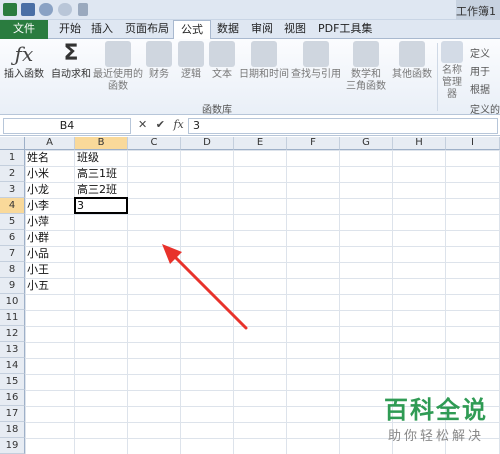 This screenshot has height=454, width=500. I want to click on row-header-13: 13, so click(12, 350).